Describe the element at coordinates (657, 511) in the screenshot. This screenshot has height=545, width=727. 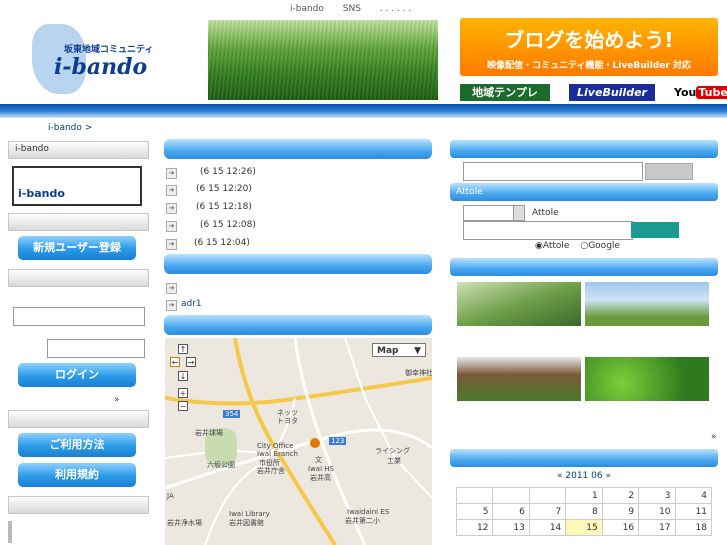
I see `calendar-day: 10` at that location.